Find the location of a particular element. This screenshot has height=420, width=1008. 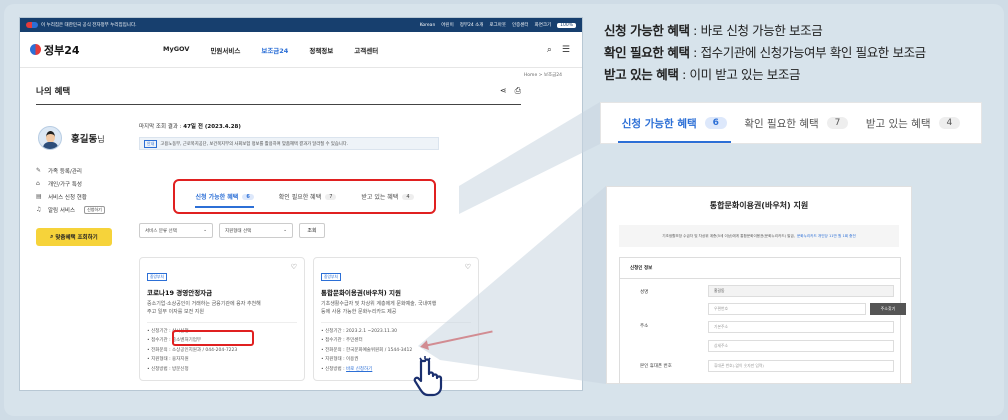

card-detail: • 전화문의 : 소상공인지원과 / 044-204-7223 is located at coordinates (192, 350).